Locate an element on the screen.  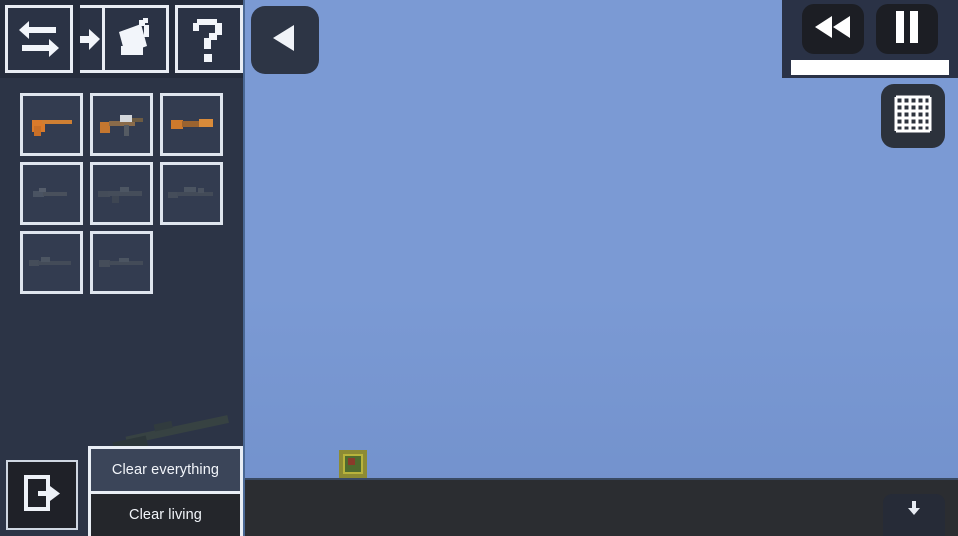
playback-progress-track is located at coordinates (870, 67).